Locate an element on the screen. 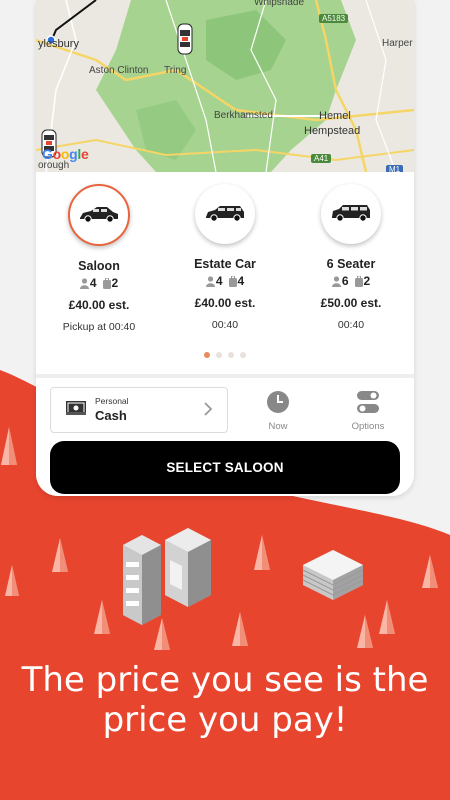 This screenshot has height=800, width=450. bag-count: 4 is located at coordinates (241, 281).